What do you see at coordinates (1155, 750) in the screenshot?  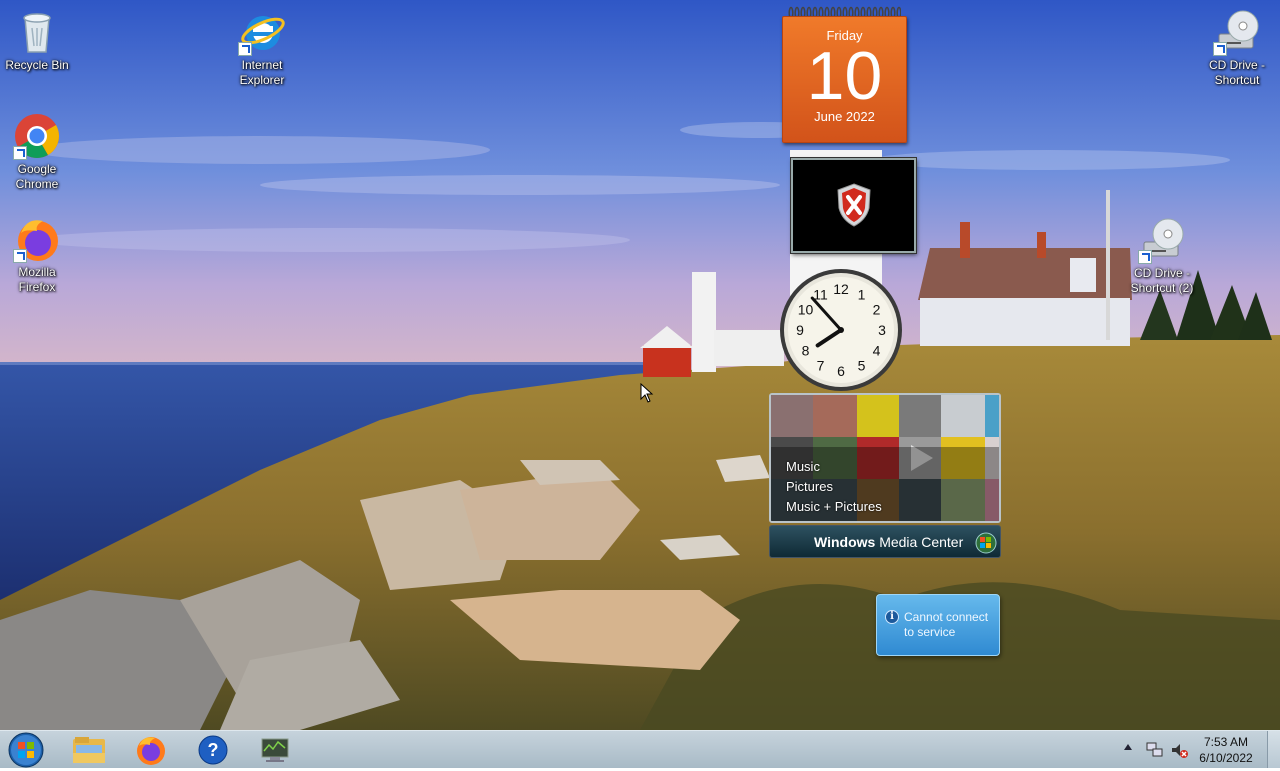 I see `tray-network-icon` at bounding box center [1155, 750].